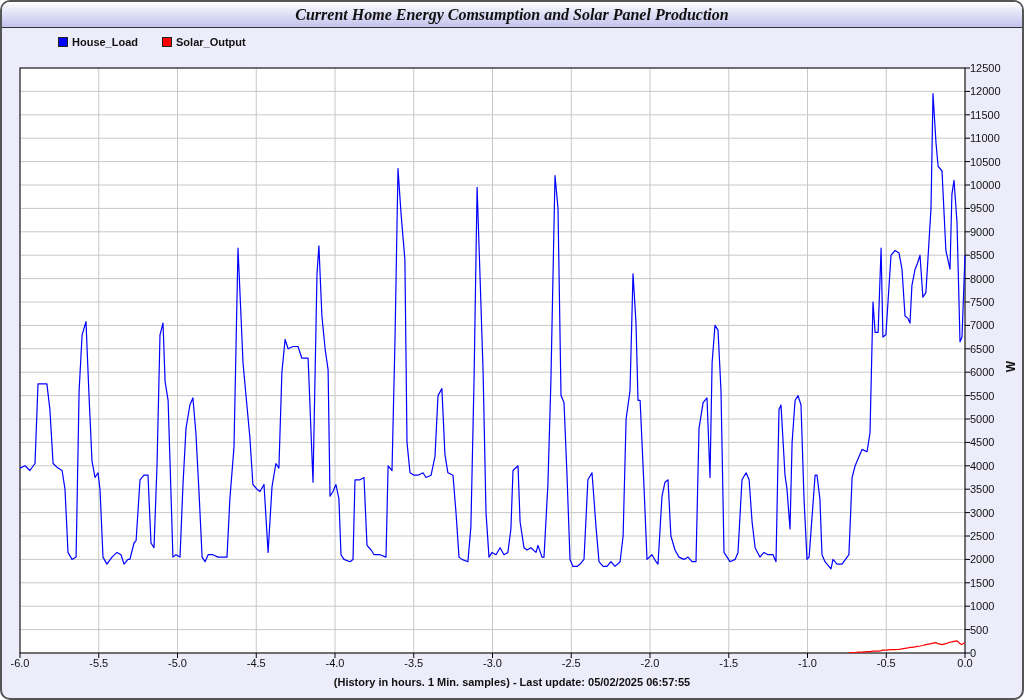 The width and height of the screenshot is (1024, 700). Describe the element at coordinates (973, 653) in the screenshot. I see `axis-tick-label: 0` at that location.